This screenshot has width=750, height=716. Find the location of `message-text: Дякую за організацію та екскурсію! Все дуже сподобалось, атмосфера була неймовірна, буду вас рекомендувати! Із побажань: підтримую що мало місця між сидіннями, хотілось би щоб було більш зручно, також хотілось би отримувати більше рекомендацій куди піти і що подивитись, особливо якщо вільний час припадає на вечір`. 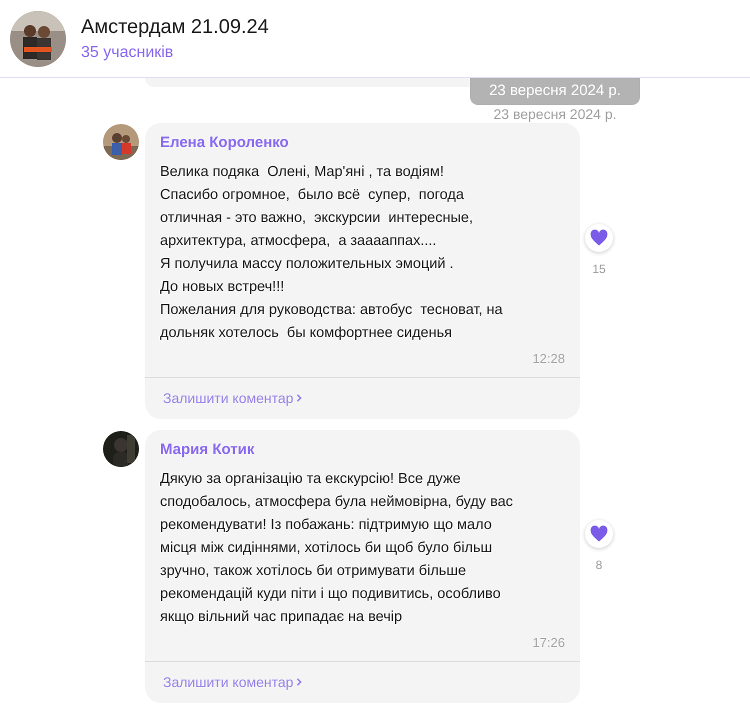

message-text: Дякую за організацію та екскурсію! Все дуже сподобалось, атмосфера була неймовірна, буду вас рекомендувати! Із побажань: підтримую що мало місця між сидіннями, хотілось би щоб було більш зручно, також хотілось би отримувати більше рекомендацій куди піти і що подивитись, особливо якщо вільний час припадає на вечір is located at coordinates (337, 548).